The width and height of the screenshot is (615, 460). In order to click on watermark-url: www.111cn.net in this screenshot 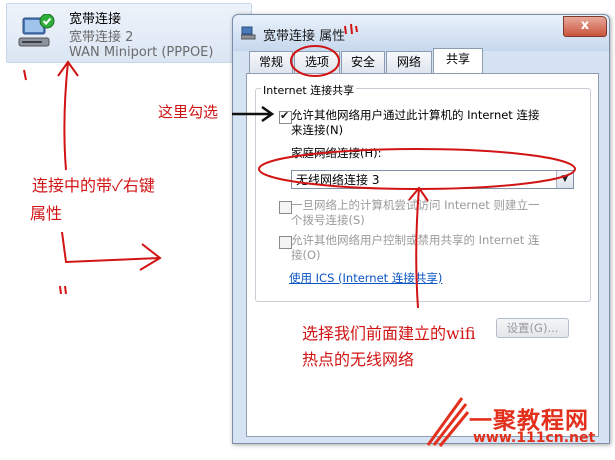, I will do `click(534, 438)`.